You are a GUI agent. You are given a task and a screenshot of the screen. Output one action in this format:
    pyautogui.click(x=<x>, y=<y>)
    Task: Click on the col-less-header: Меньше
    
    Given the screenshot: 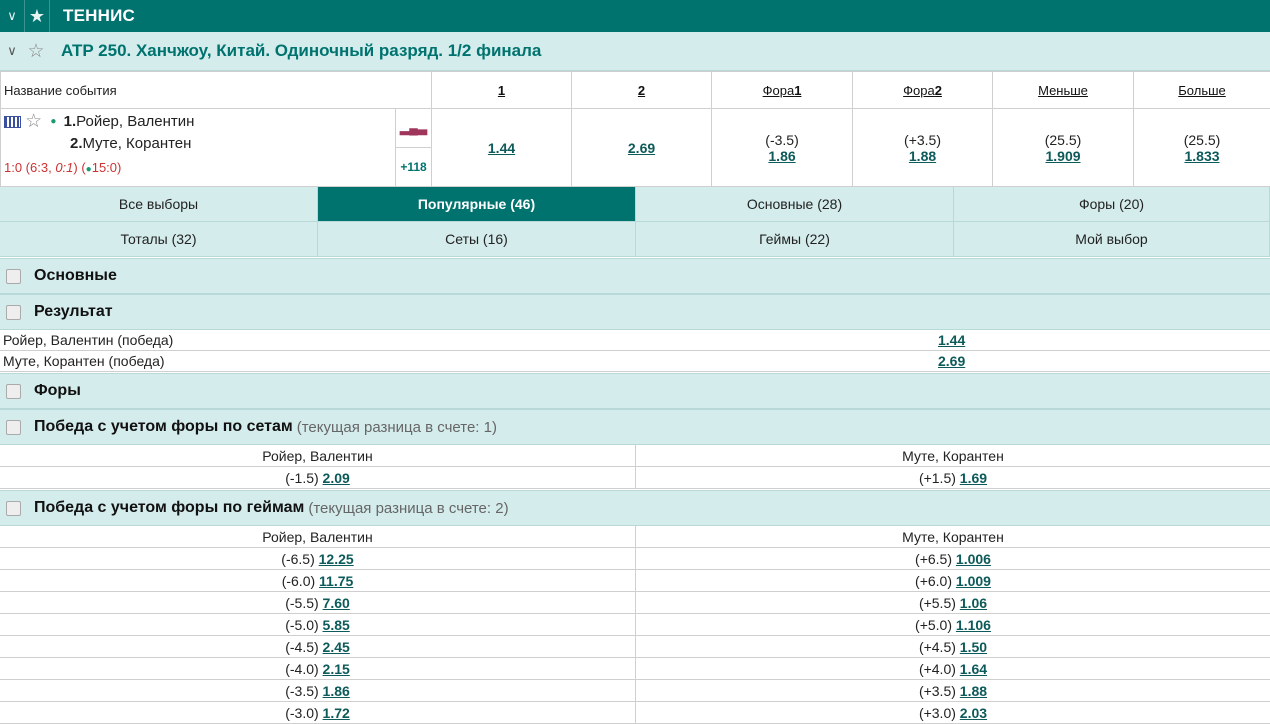 What is the action you would take?
    pyautogui.click(x=1063, y=90)
    